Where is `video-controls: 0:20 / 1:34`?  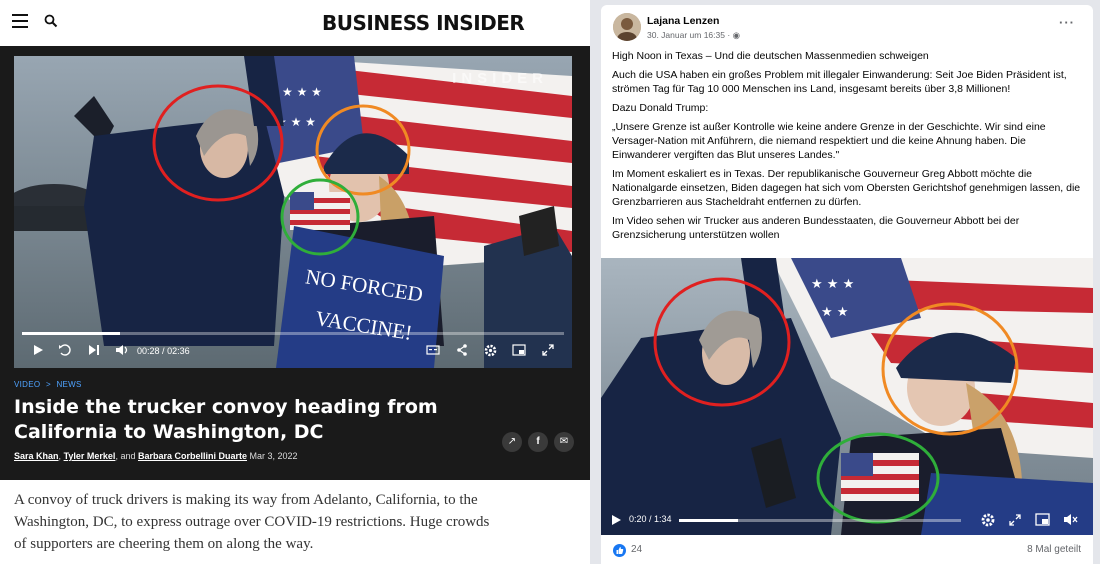
video-controls: 0:20 / 1:34 is located at coordinates (847, 520).